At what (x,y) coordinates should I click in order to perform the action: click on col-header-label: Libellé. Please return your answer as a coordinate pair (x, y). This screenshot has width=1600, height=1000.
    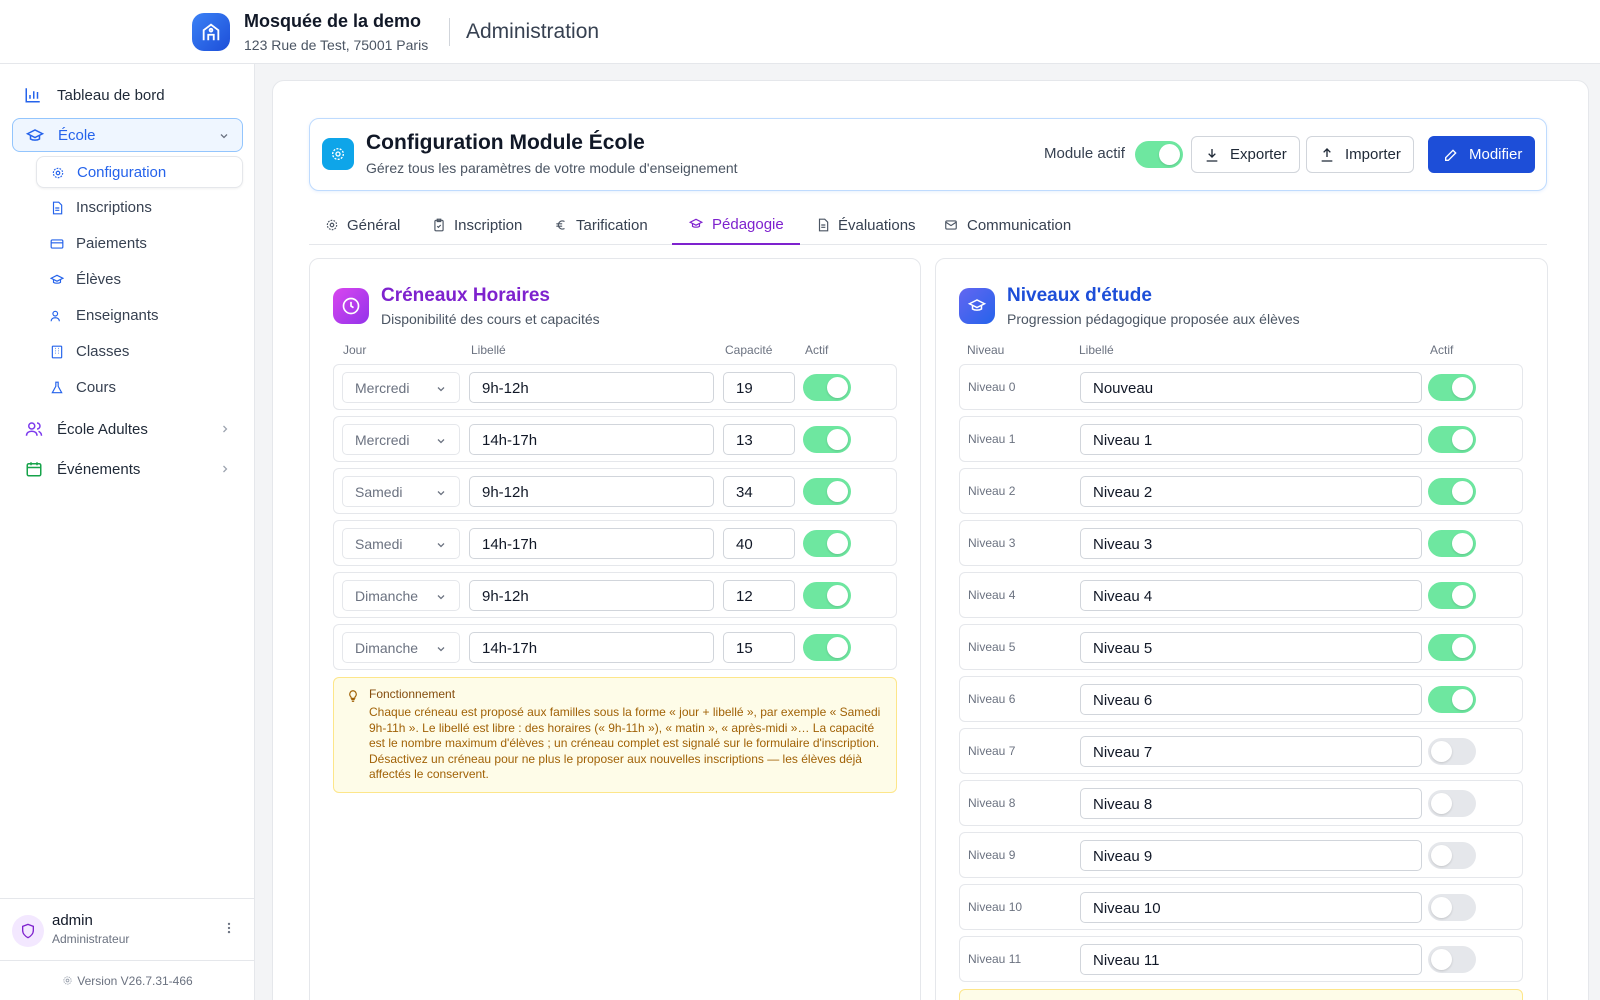
    Looking at the image, I should click on (488, 350).